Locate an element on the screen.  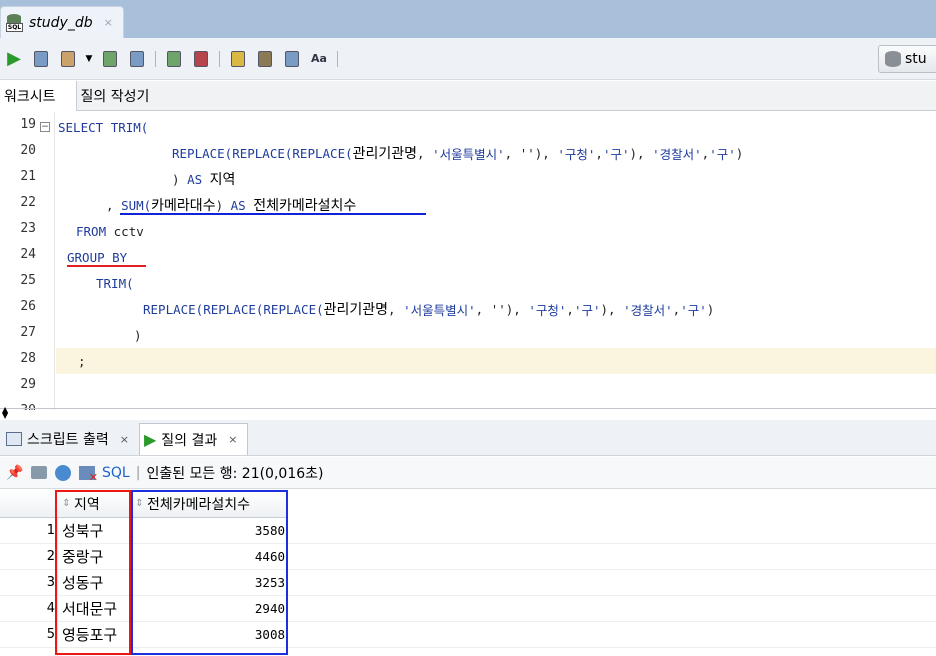
code-line-27: ) is located at coordinates (138, 335).